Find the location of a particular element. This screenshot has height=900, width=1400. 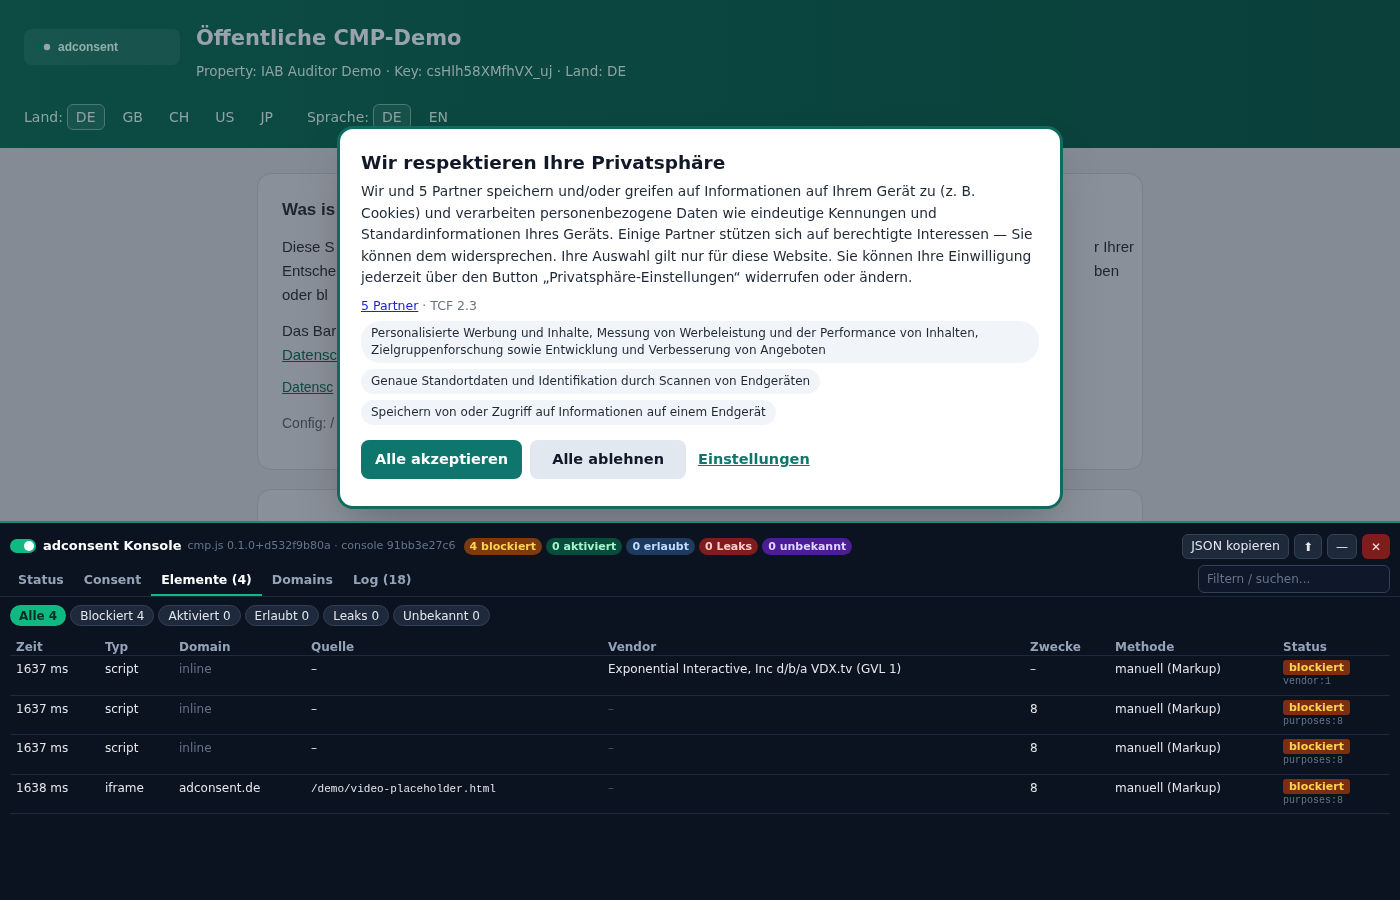

option-button: GB is located at coordinates (132, 117).